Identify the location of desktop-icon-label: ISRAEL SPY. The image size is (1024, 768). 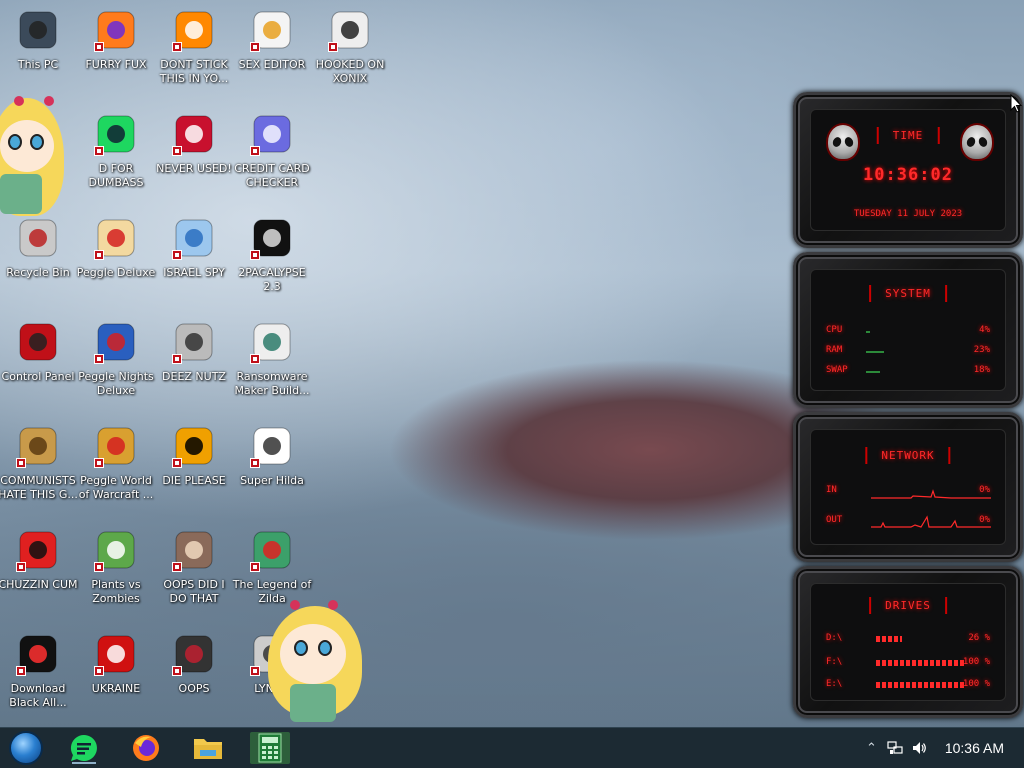
(194, 272).